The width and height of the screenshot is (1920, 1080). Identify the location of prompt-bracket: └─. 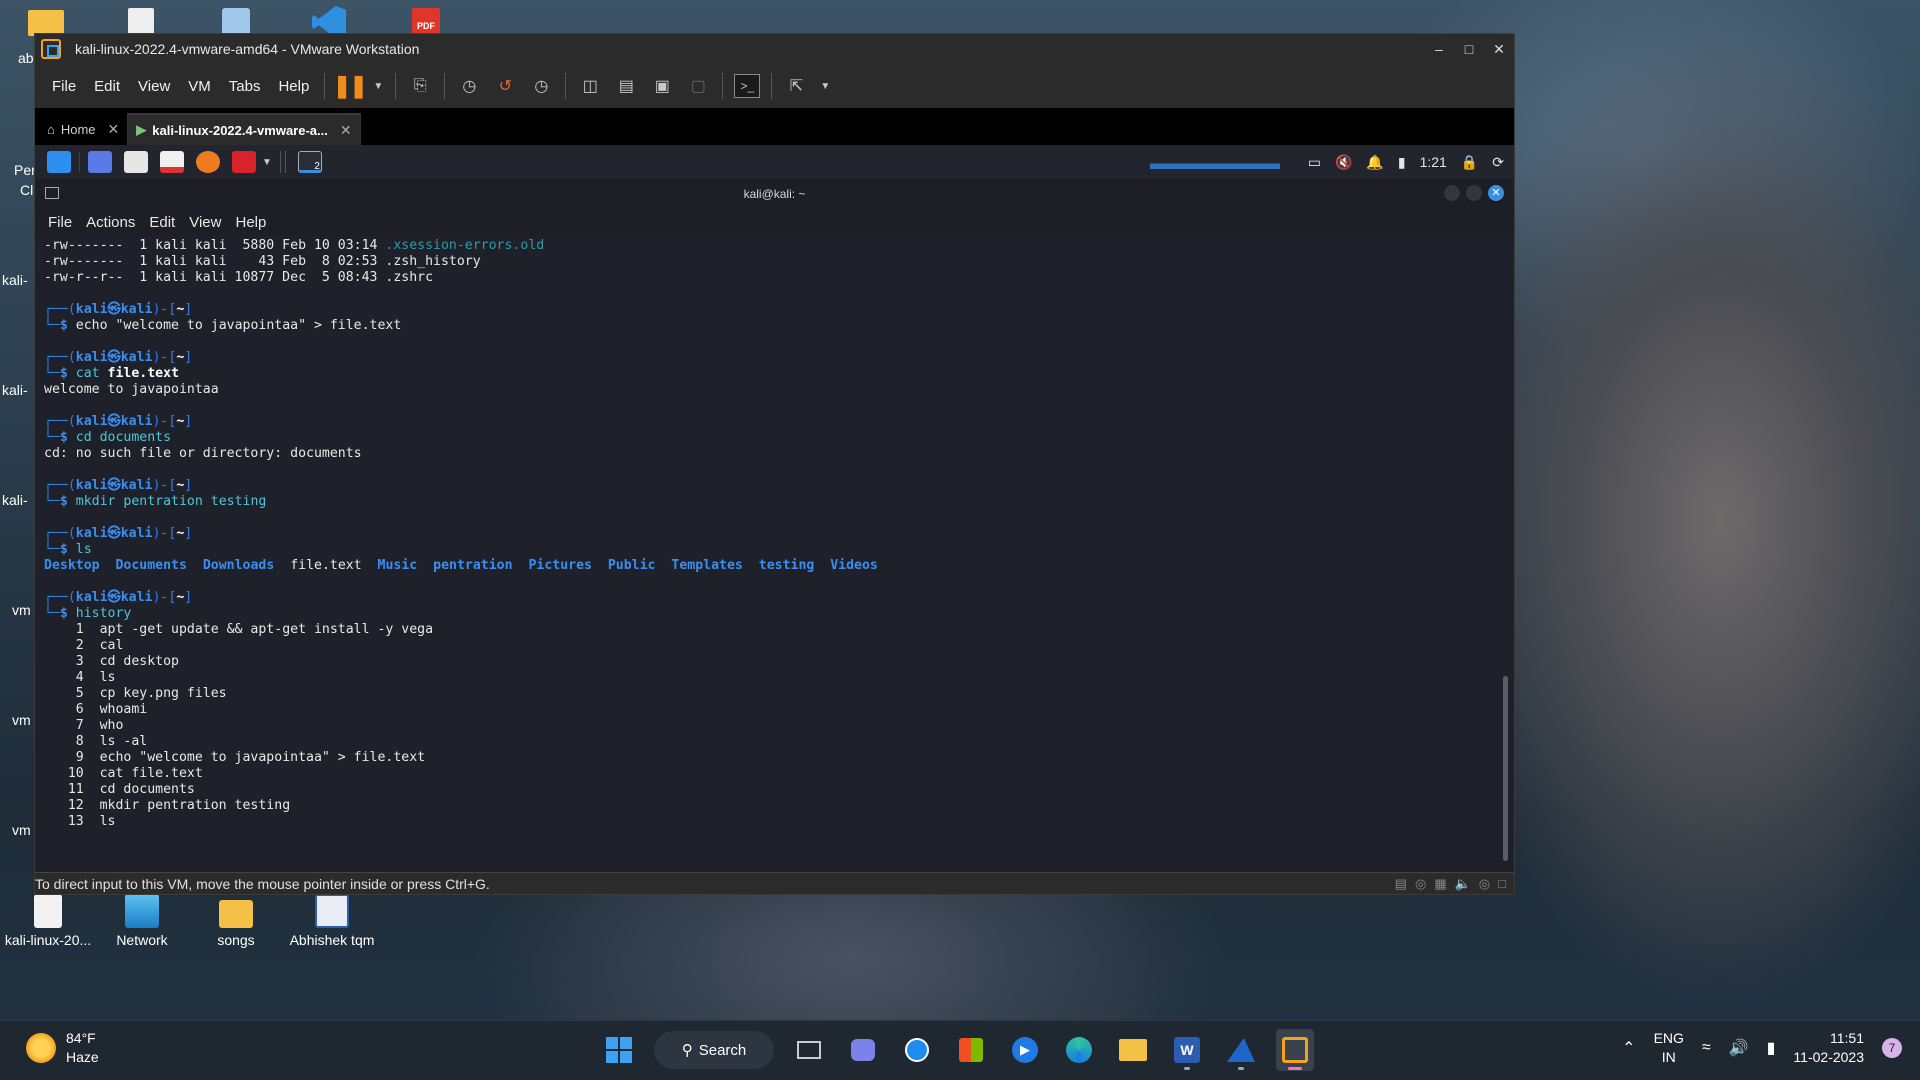
(52, 549).